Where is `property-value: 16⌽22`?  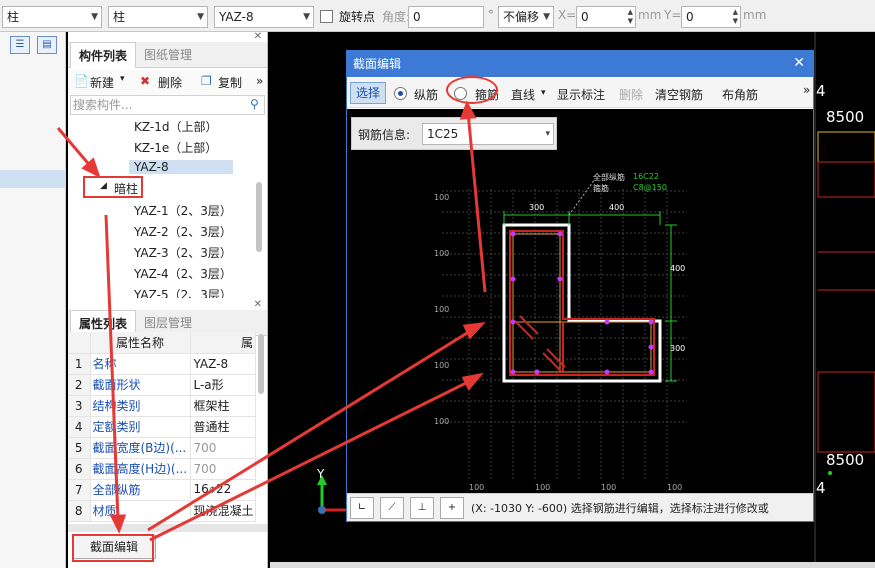
property-value: 16⌽22 is located at coordinates (223, 490).